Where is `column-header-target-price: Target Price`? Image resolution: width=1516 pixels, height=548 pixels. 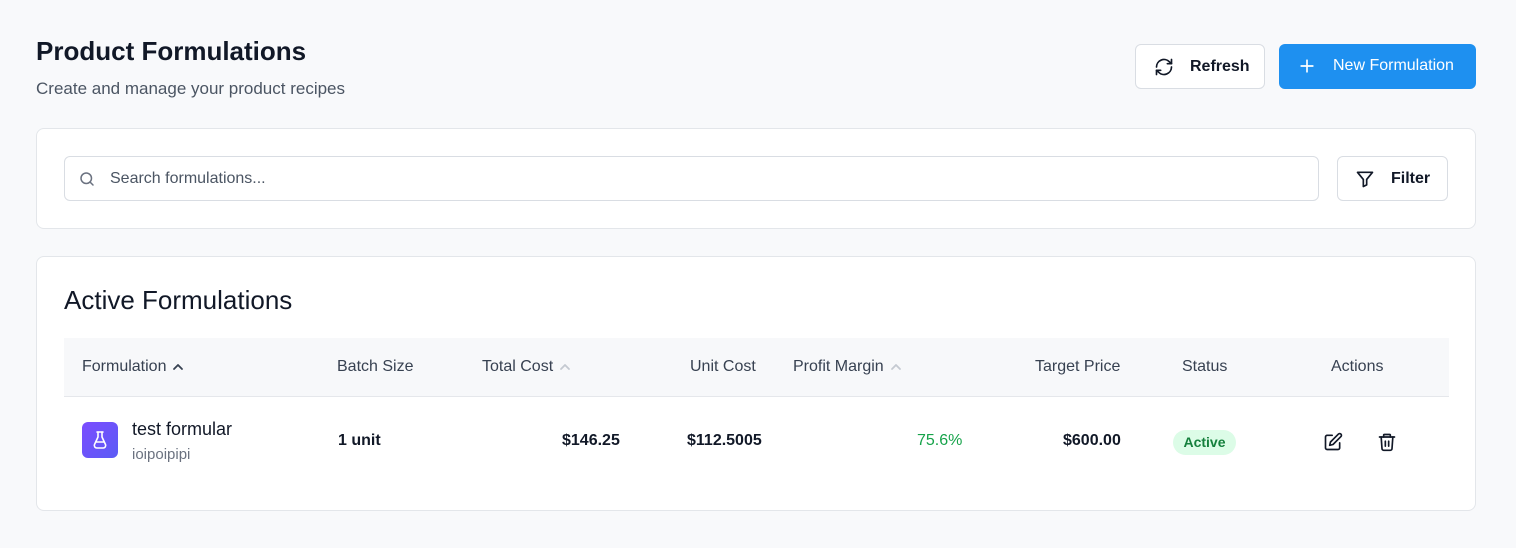 column-header-target-price: Target Price is located at coordinates (1077, 367).